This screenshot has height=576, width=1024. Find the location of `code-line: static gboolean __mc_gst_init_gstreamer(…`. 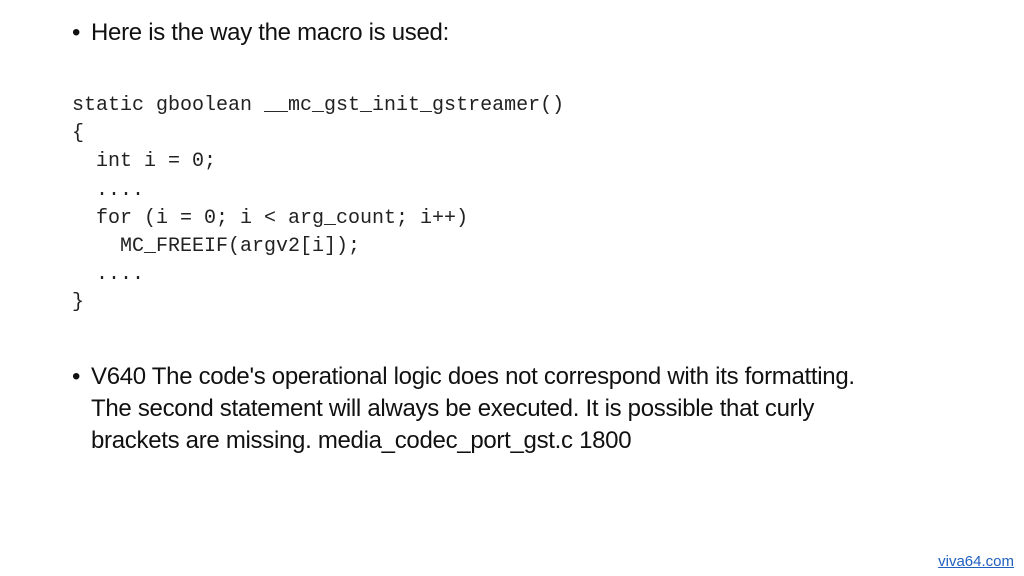

code-line: static gboolean __mc_gst_init_gstreamer(… is located at coordinates (318, 105).